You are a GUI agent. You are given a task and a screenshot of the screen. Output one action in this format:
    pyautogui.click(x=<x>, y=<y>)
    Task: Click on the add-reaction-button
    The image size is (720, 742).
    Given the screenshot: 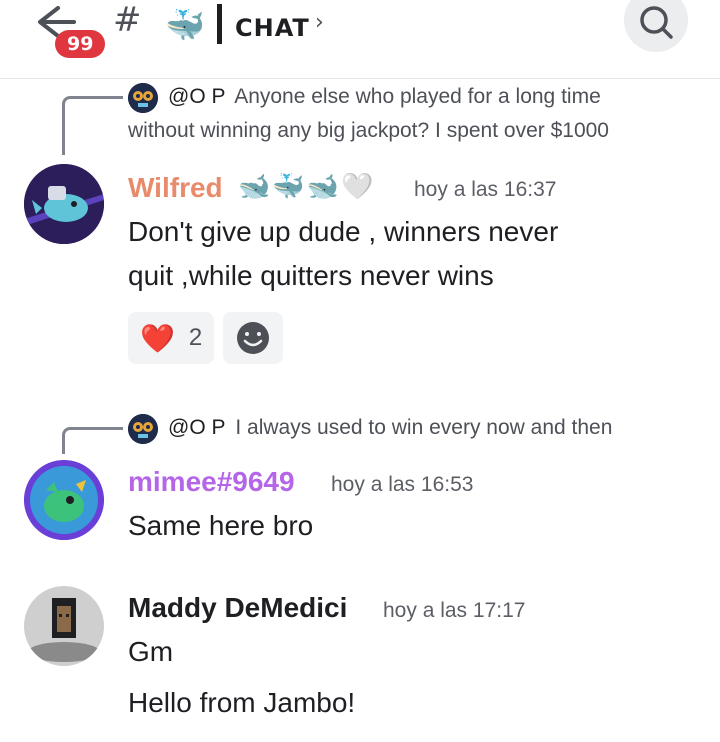 What is the action you would take?
    pyautogui.click(x=253, y=338)
    